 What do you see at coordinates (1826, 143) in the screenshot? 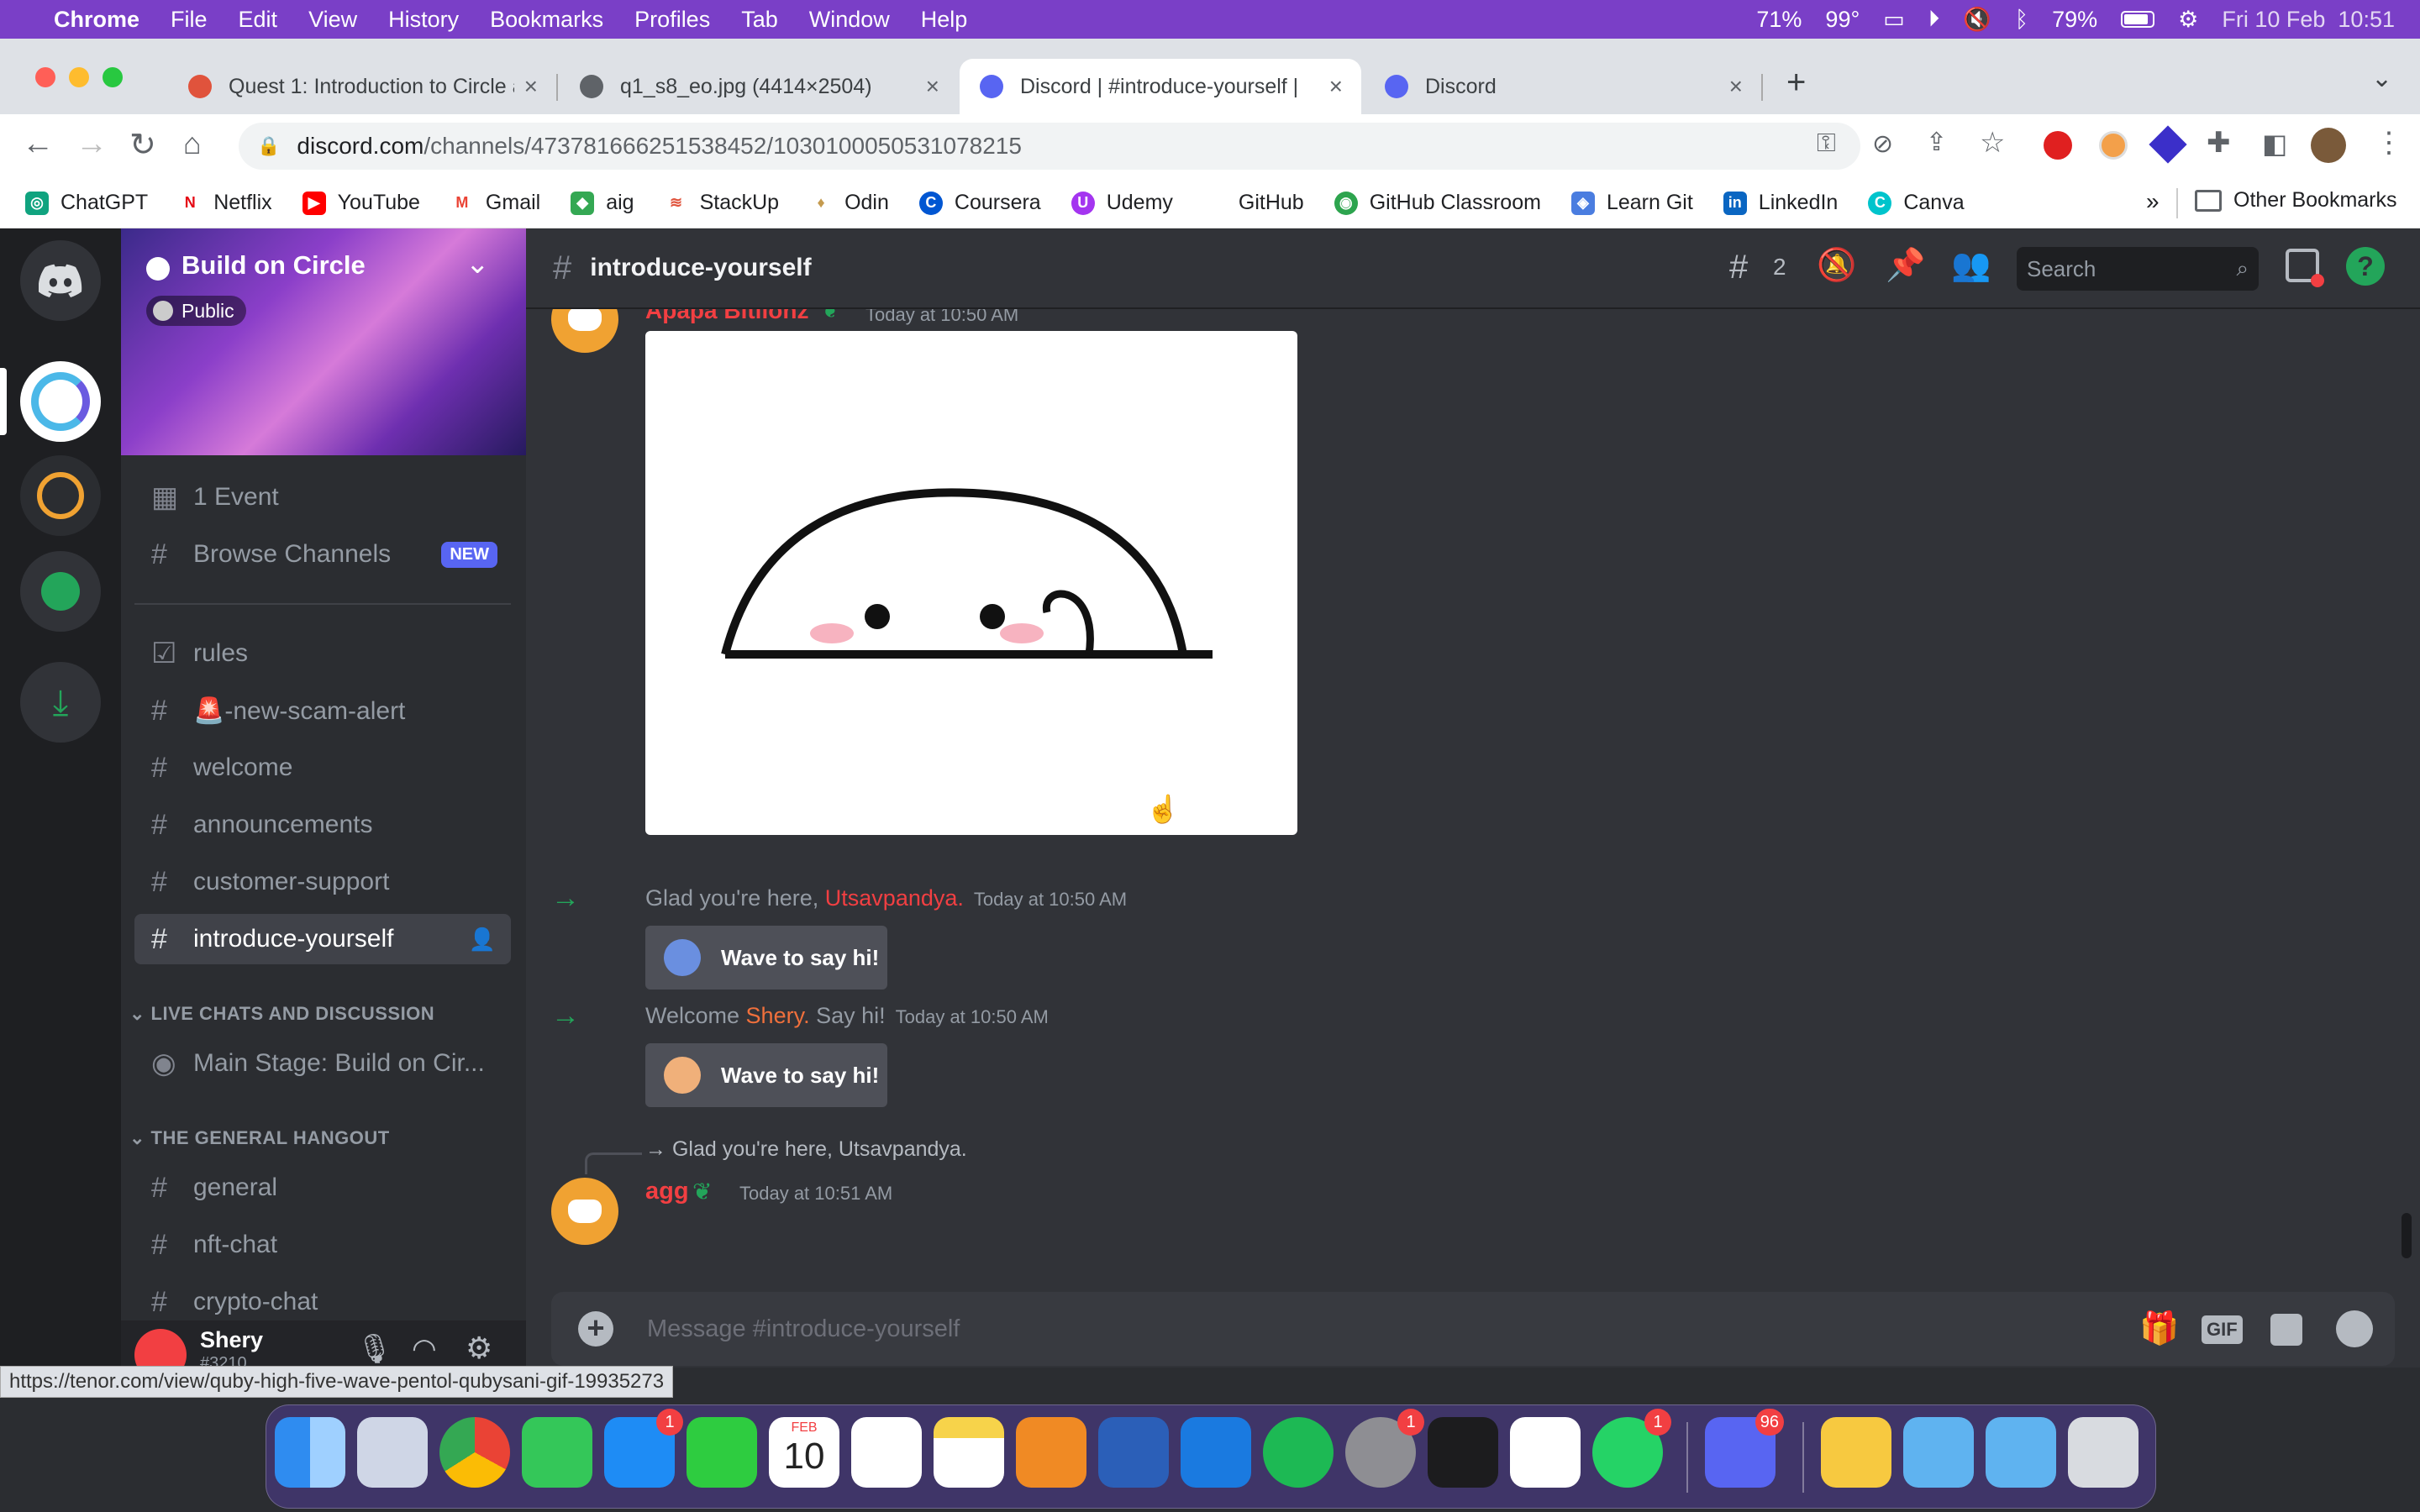
I see `key-icon: ⚿` at bounding box center [1826, 143].